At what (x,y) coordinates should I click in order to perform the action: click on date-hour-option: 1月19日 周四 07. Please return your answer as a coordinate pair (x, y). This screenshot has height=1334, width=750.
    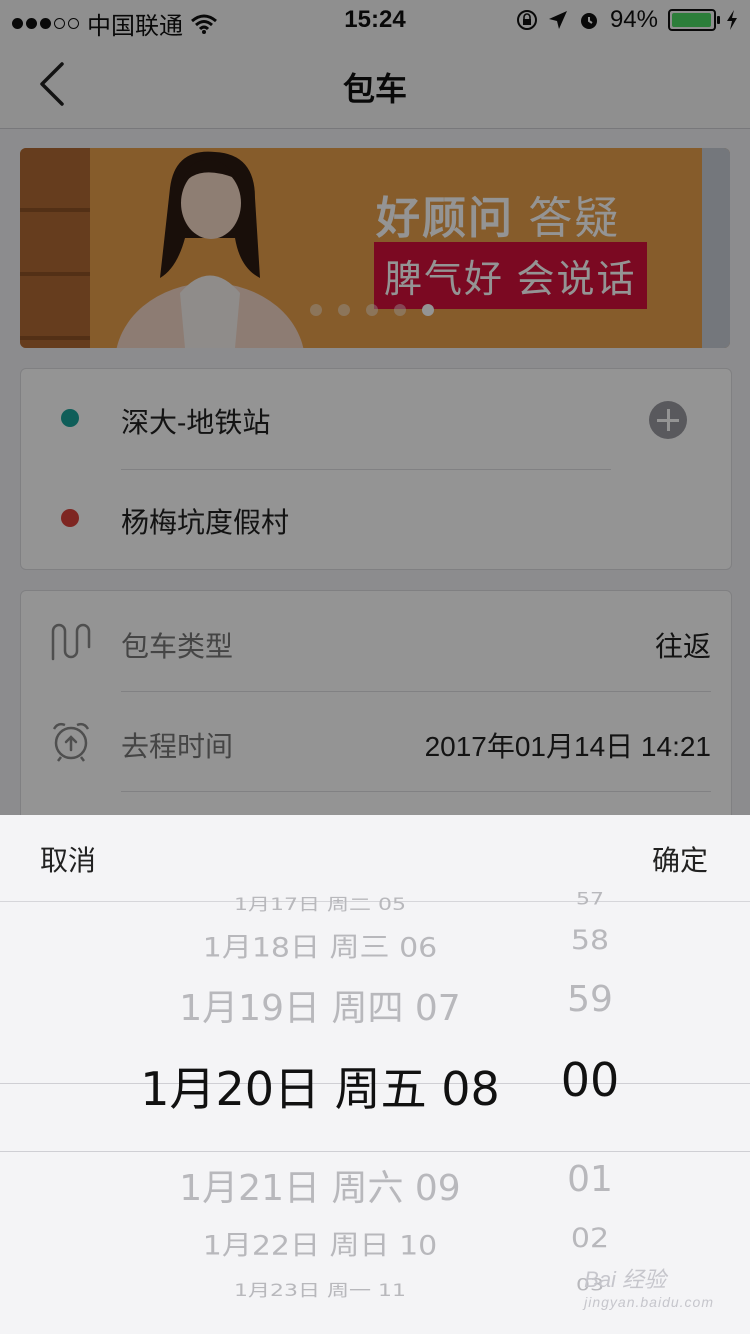
    Looking at the image, I should click on (320, 1005).